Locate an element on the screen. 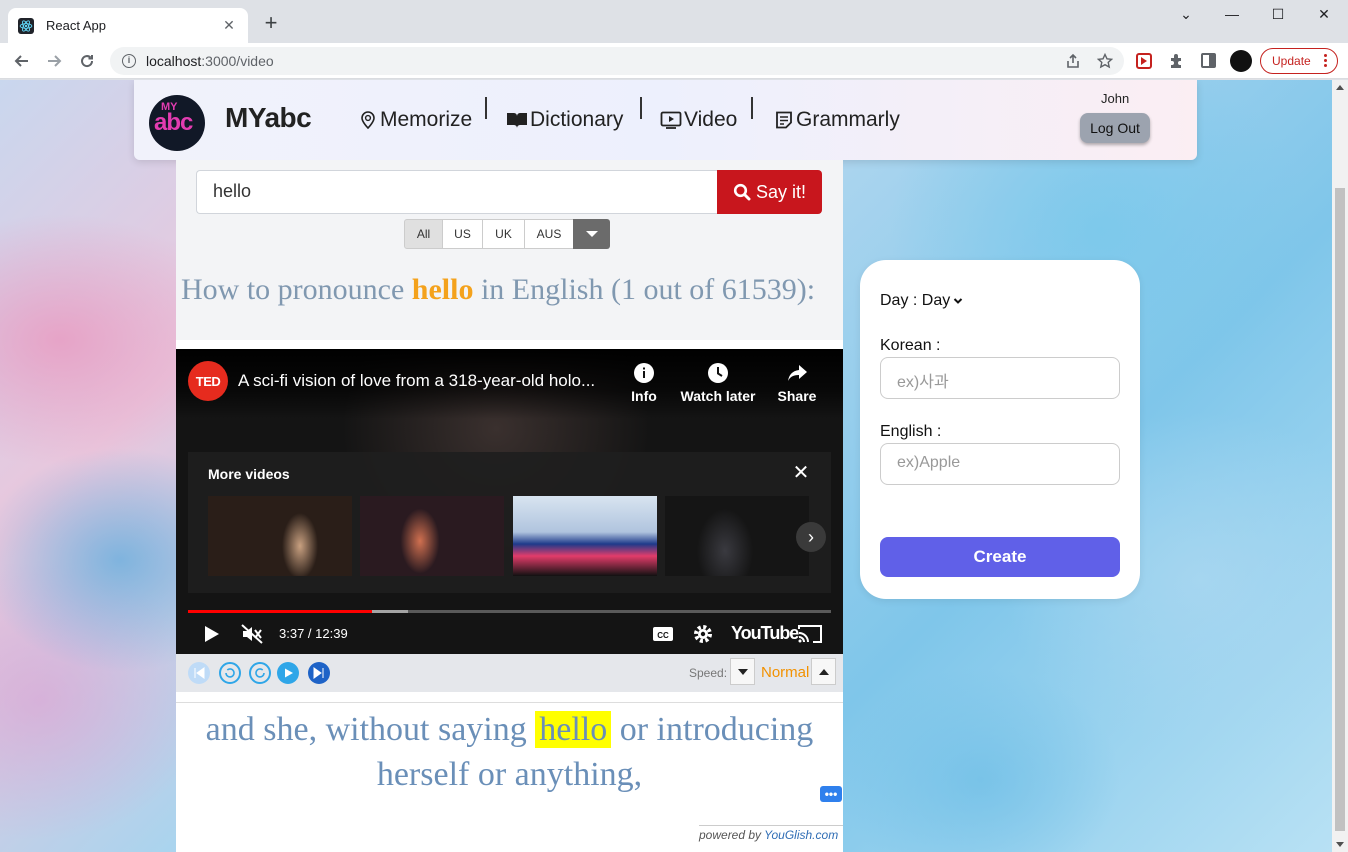 The image size is (1348, 852). captions-icon: CC is located at coordinates (663, 634).